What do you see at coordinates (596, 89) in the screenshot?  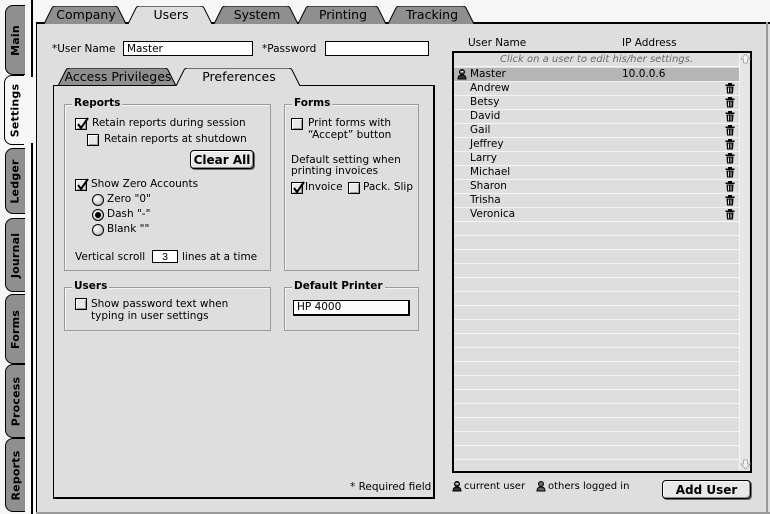 I see `user-row: Andrew` at bounding box center [596, 89].